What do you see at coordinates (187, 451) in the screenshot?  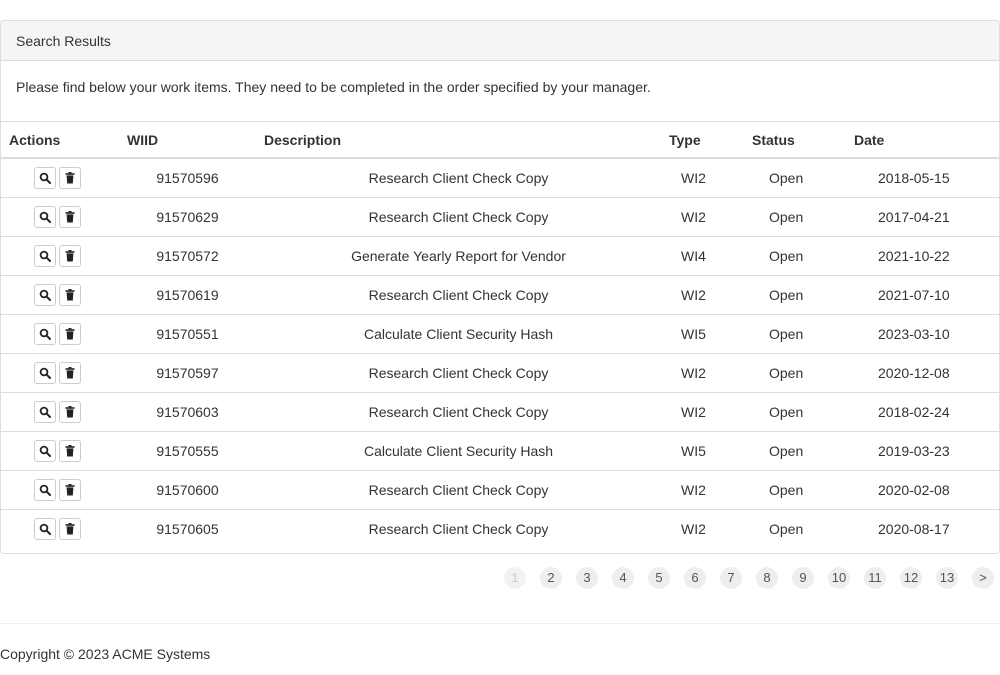 I see `cell-wiid: 91570555` at bounding box center [187, 451].